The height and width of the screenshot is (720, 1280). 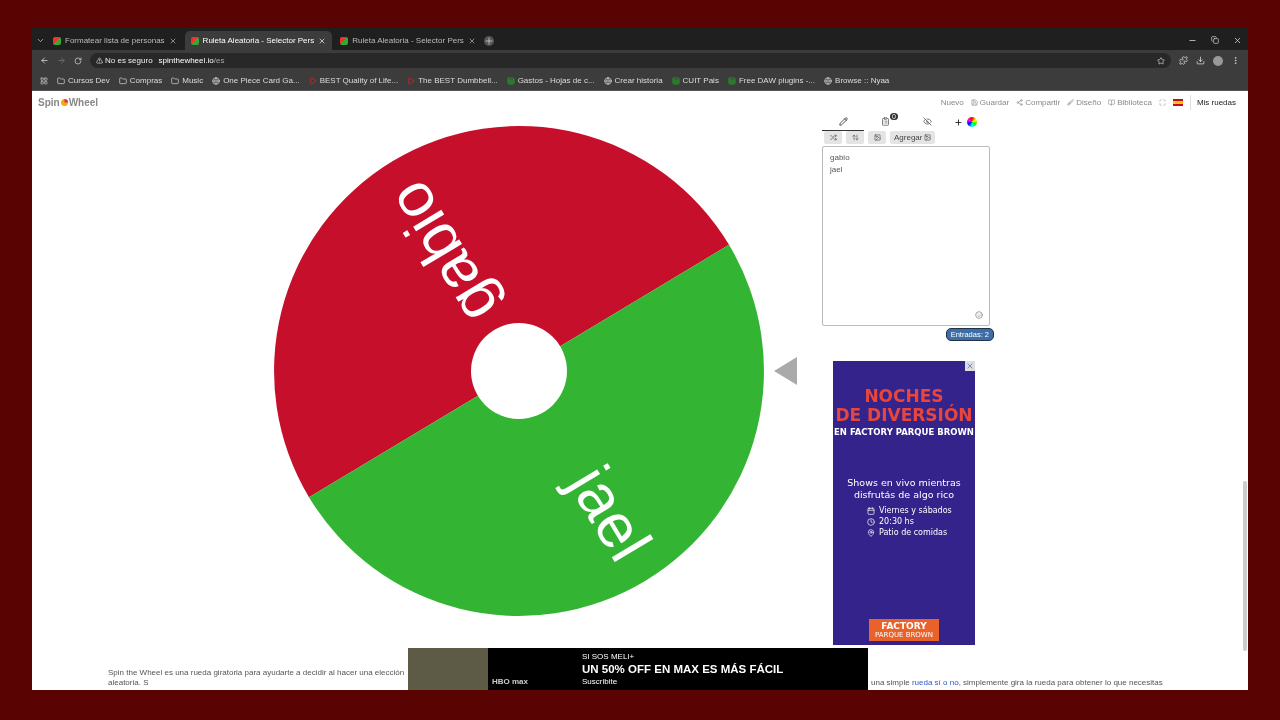 What do you see at coordinates (1038, 102) in the screenshot?
I see `nav-link: Compartir` at bounding box center [1038, 102].